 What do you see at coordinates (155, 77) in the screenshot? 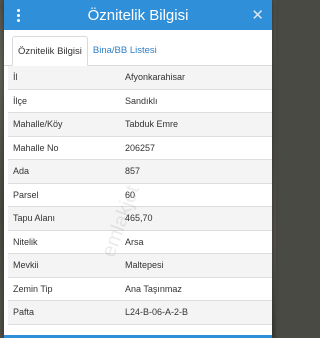
I see `row-value: Afyonkarahisar` at bounding box center [155, 77].